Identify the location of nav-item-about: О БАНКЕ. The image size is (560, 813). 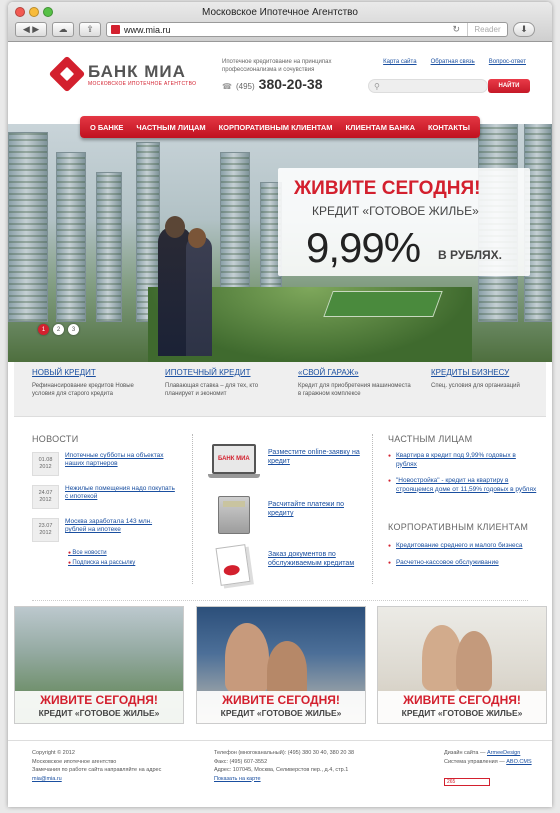
(106, 127).